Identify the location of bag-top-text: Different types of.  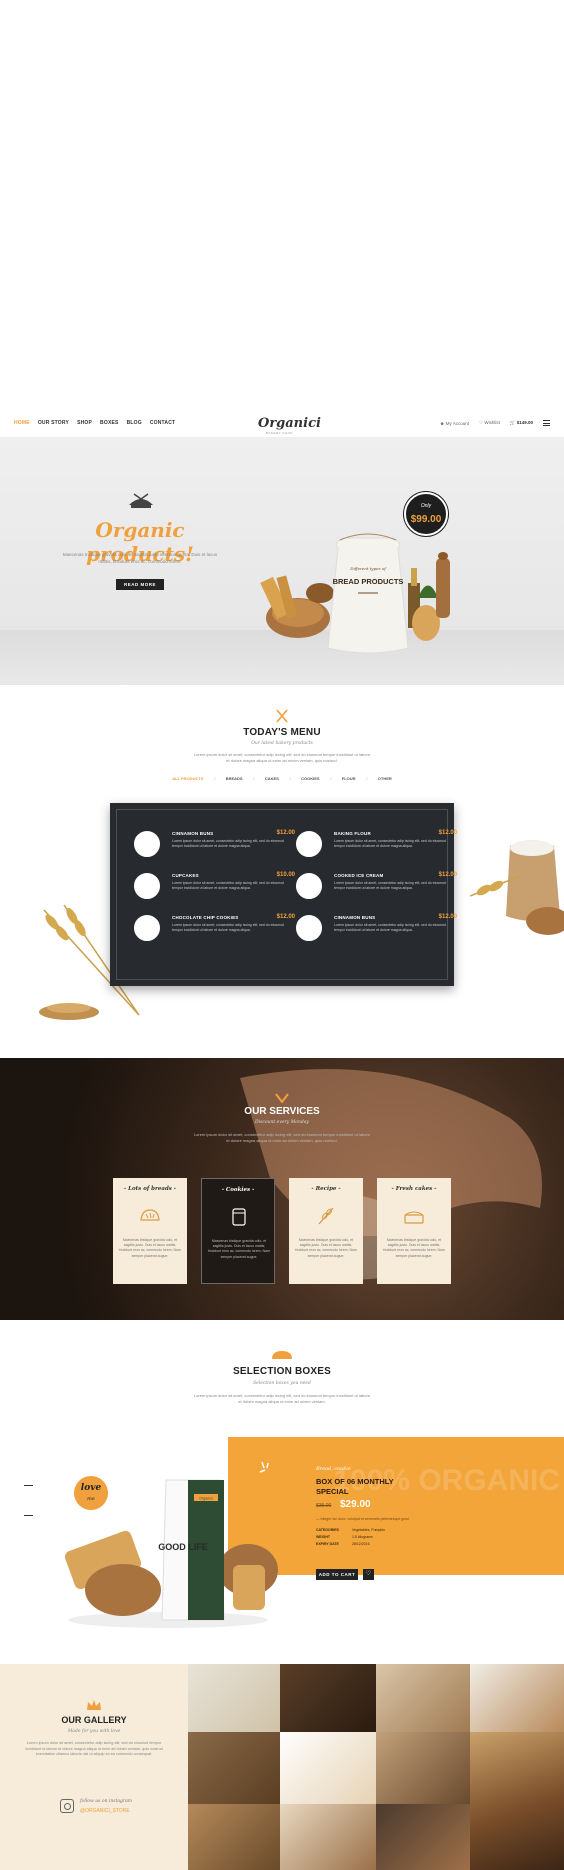
(368, 568).